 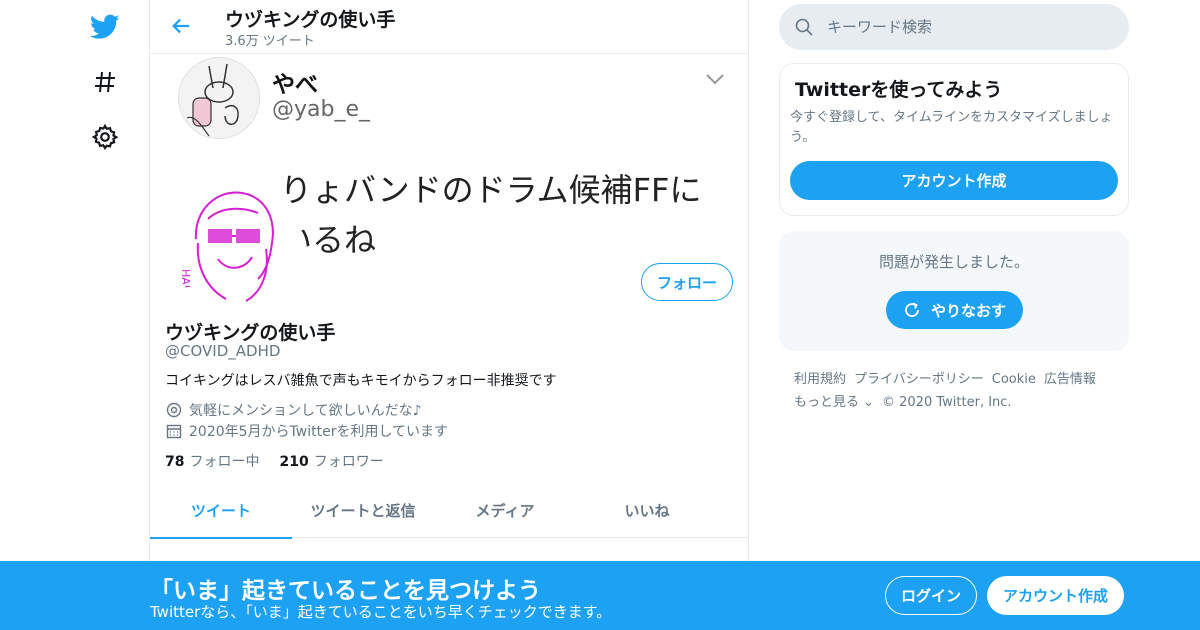 I want to click on signup-card-title: Twitterを使ってみよう, so click(x=899, y=90).